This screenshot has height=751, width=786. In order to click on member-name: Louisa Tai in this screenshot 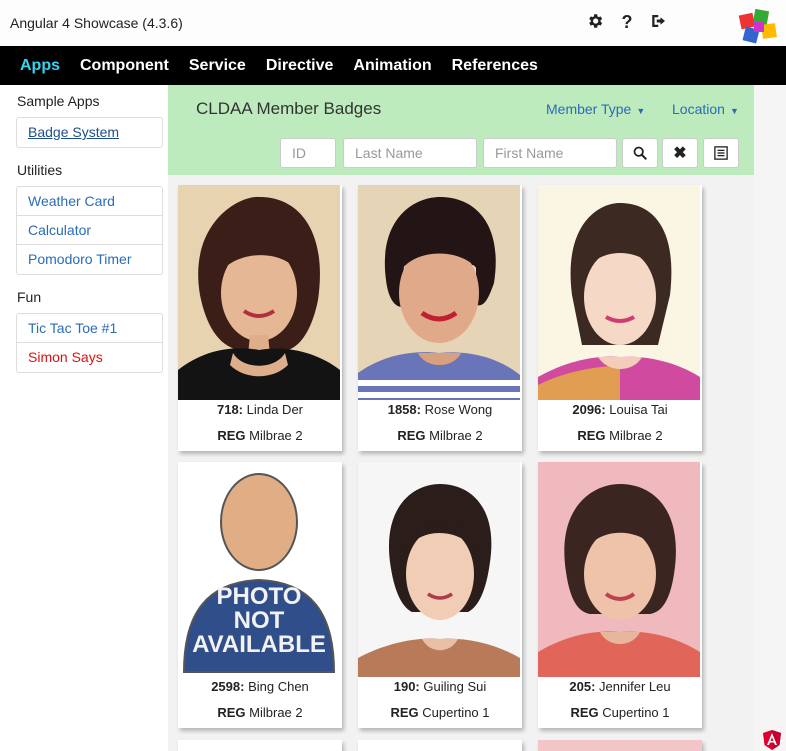, I will do `click(638, 409)`.